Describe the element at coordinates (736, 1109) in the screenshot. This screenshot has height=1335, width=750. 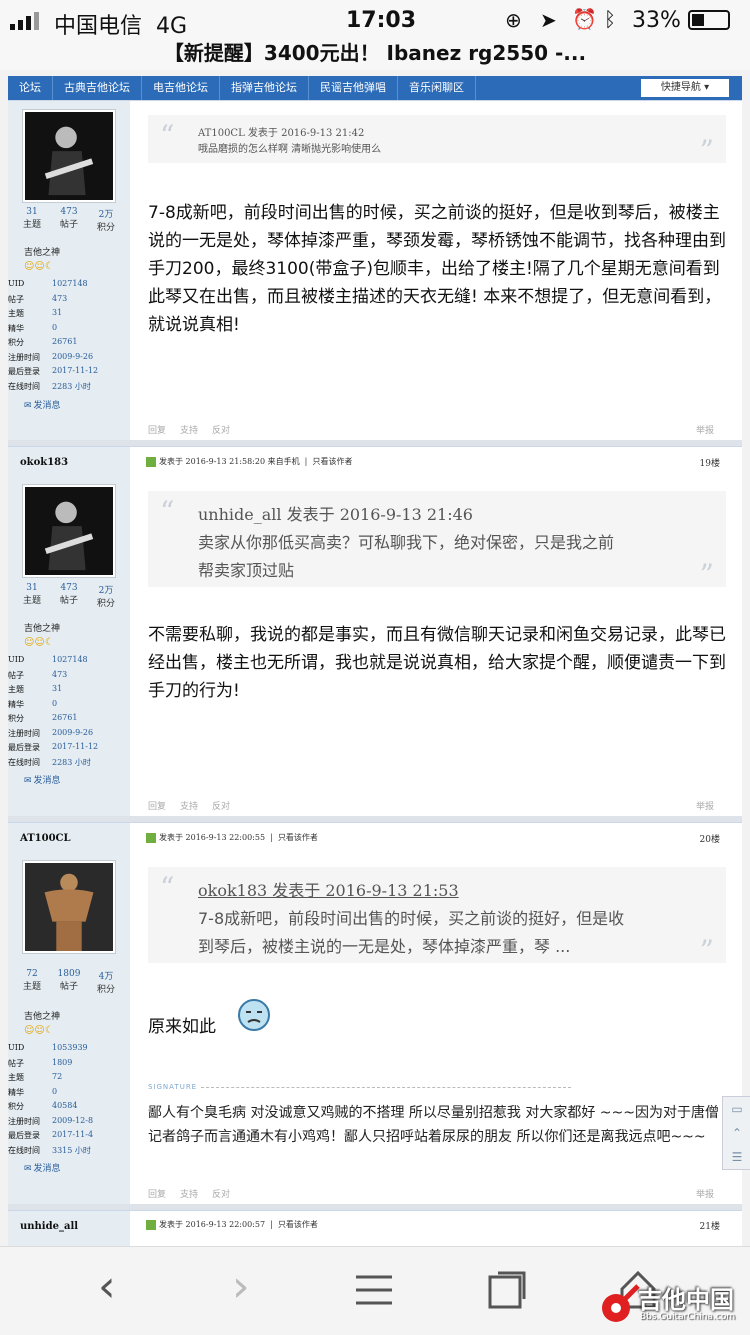
I see `comment-icon: ▭` at that location.